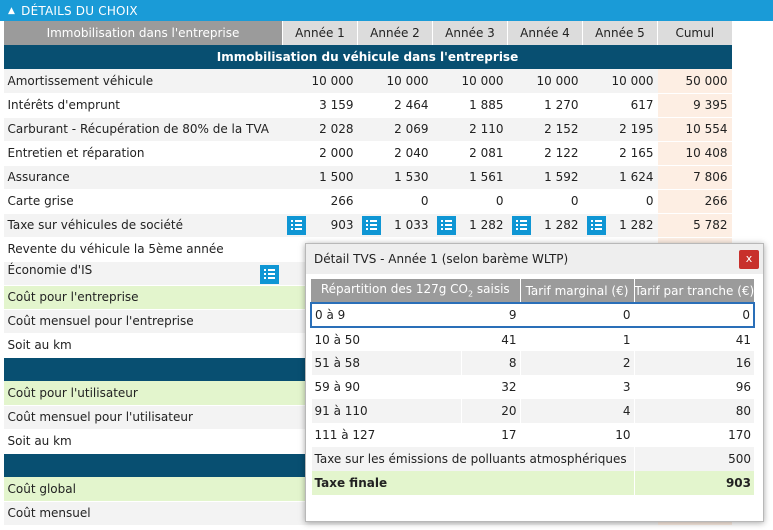 The height and width of the screenshot is (530, 773). I want to click on row-label: Coût mensuel pour l'entreprise, so click(143, 321).